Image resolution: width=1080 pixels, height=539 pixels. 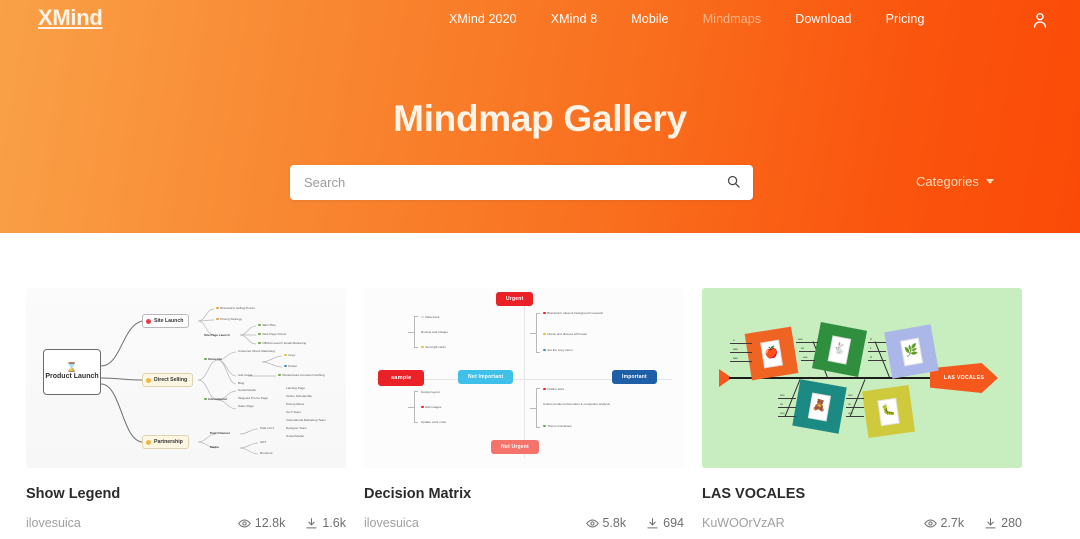 I want to click on matrix-item: Edit images, so click(x=431, y=407).